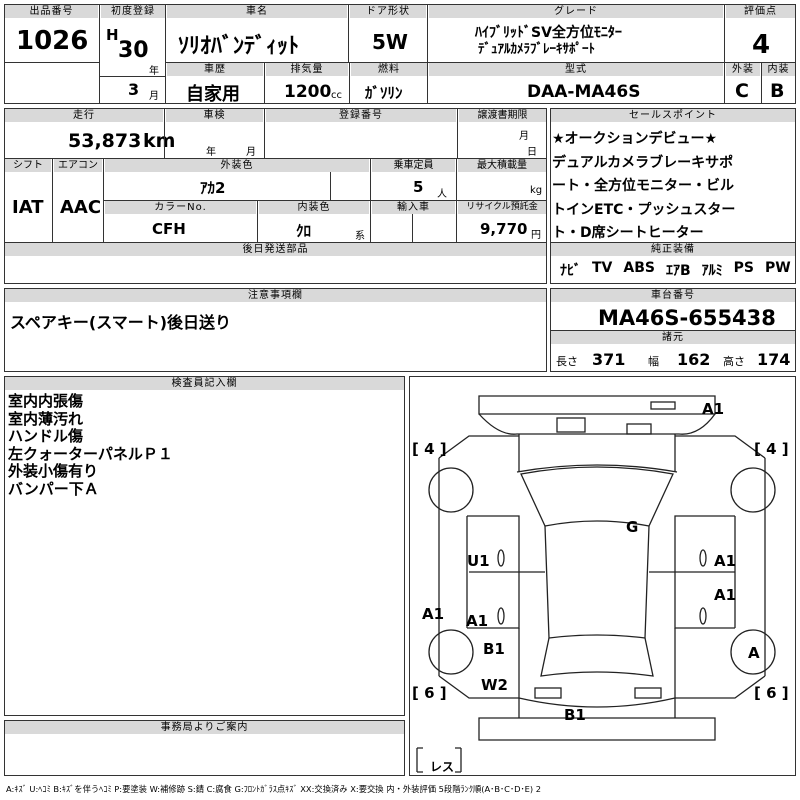  Describe the element at coordinates (502, 165) in the screenshot. I see `load-label: 最大積載量` at that location.